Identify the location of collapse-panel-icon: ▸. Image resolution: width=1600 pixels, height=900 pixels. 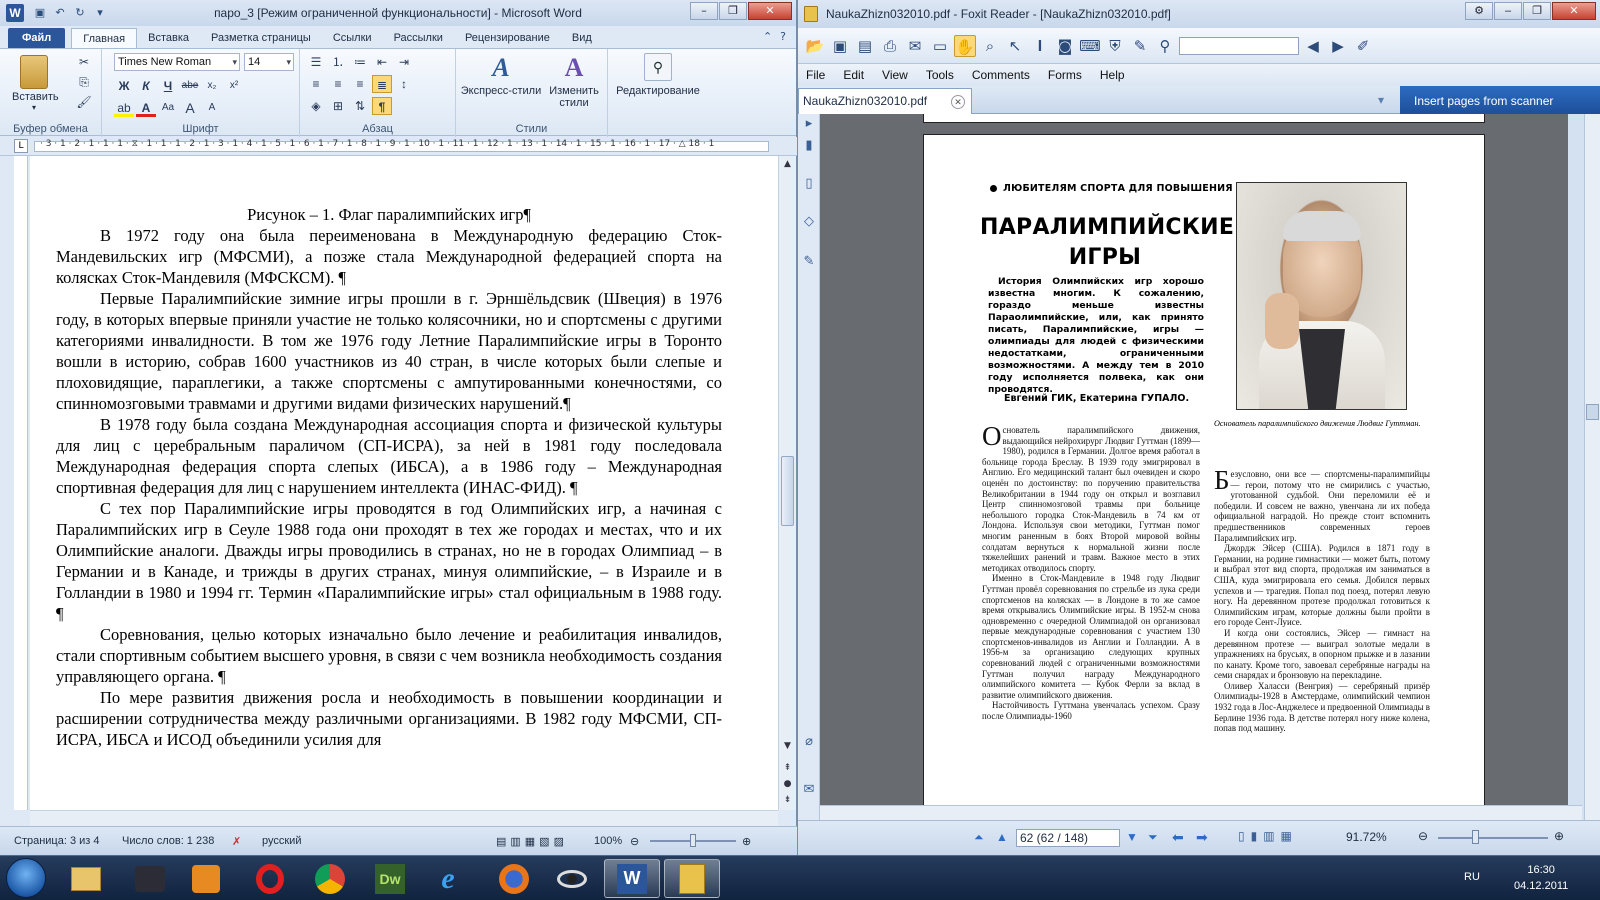
(809, 126).